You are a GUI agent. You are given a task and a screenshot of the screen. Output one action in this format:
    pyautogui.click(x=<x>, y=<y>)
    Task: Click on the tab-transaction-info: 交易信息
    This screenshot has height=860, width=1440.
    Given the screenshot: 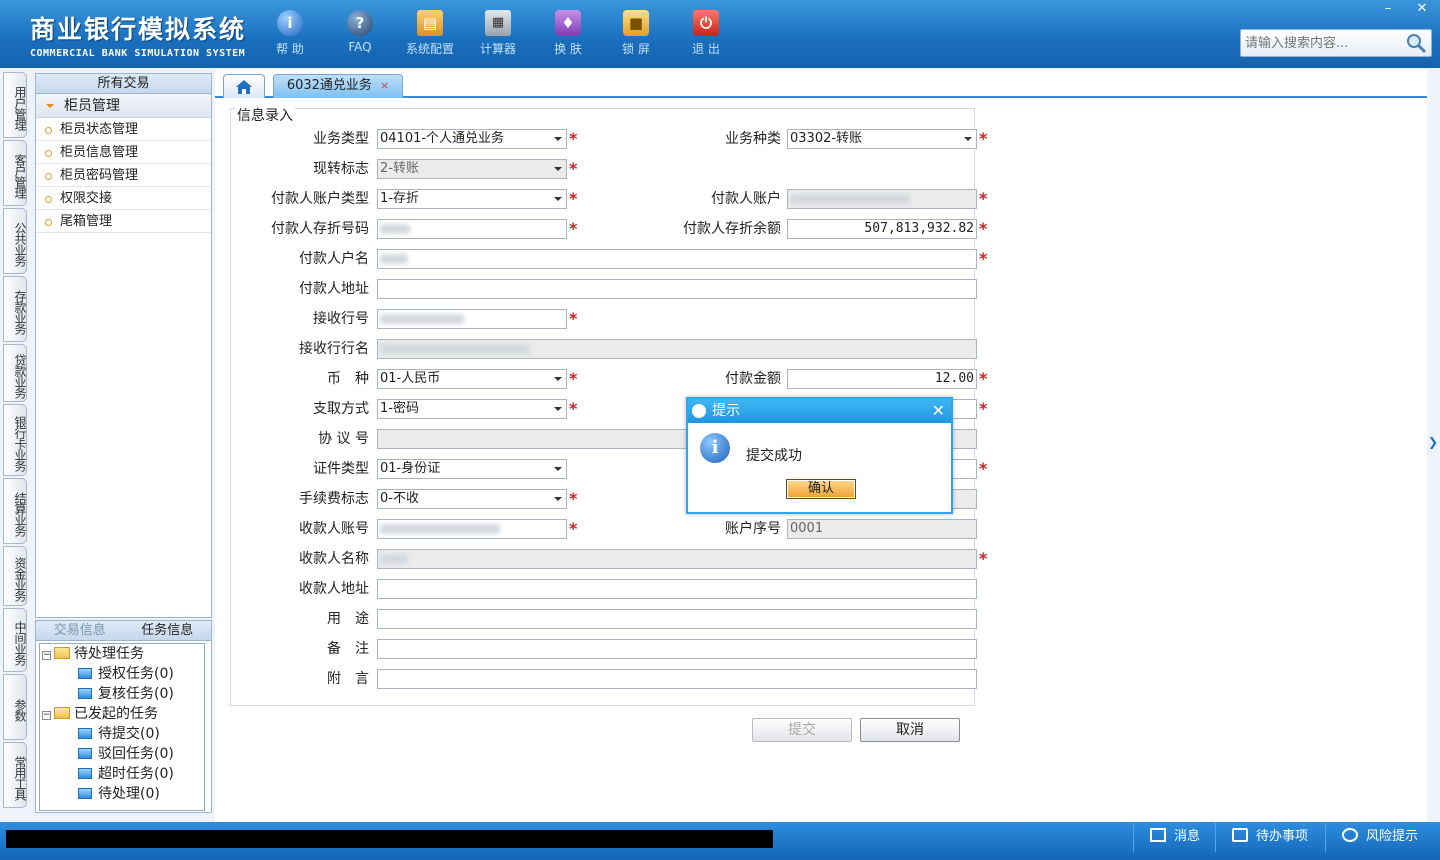 What is the action you would take?
    pyautogui.click(x=80, y=630)
    